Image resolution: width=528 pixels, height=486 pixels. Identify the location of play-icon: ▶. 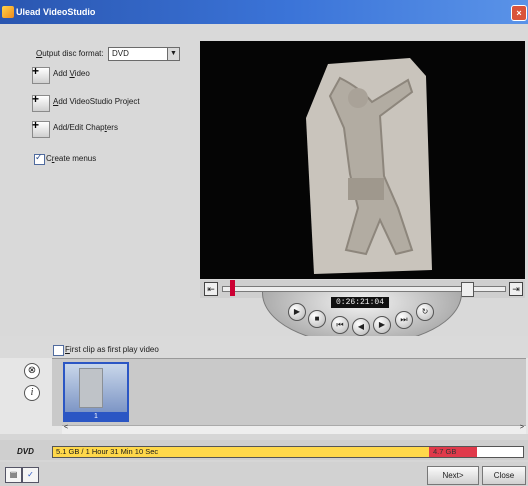
(297, 312).